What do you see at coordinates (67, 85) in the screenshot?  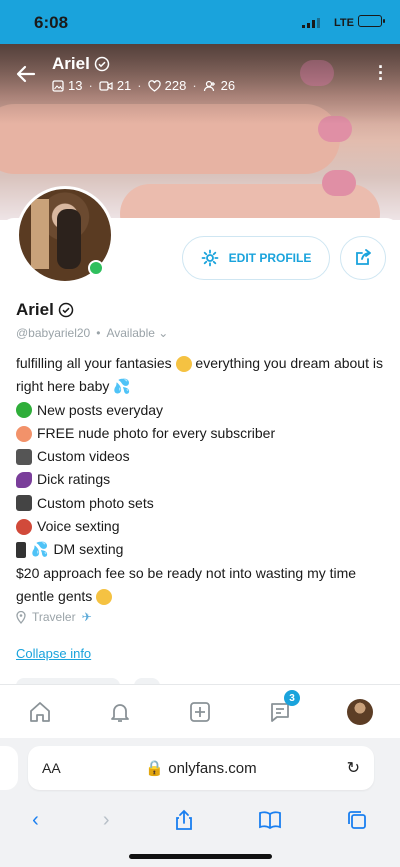 I see `stat-images: 13` at bounding box center [67, 85].